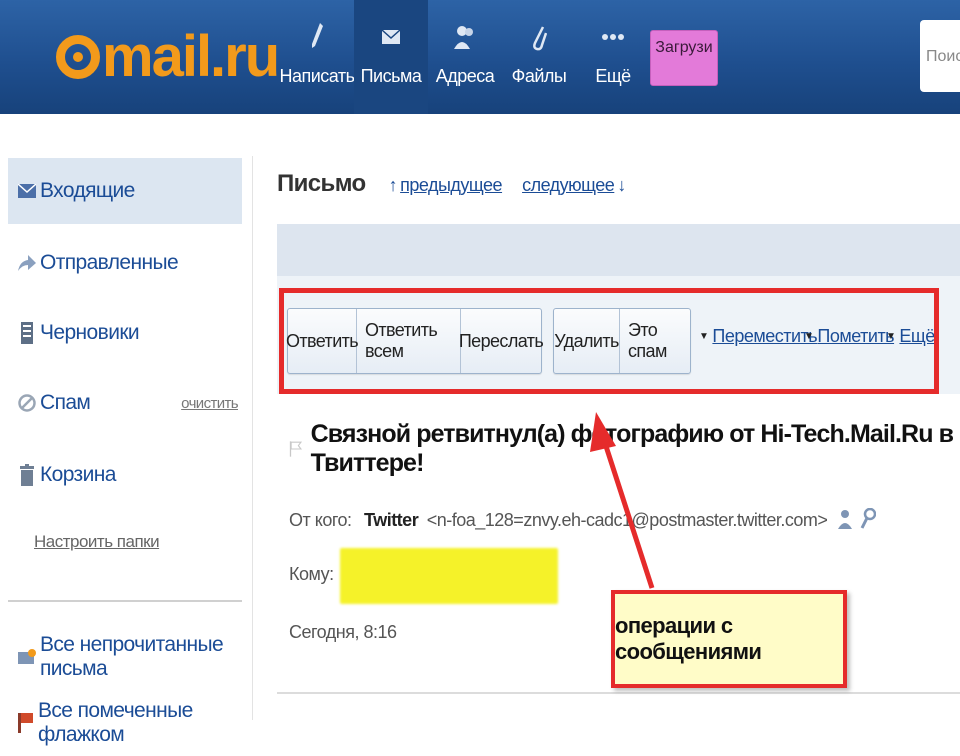 The width and height of the screenshot is (960, 756). I want to click on next-message-label: следующее, so click(568, 185).